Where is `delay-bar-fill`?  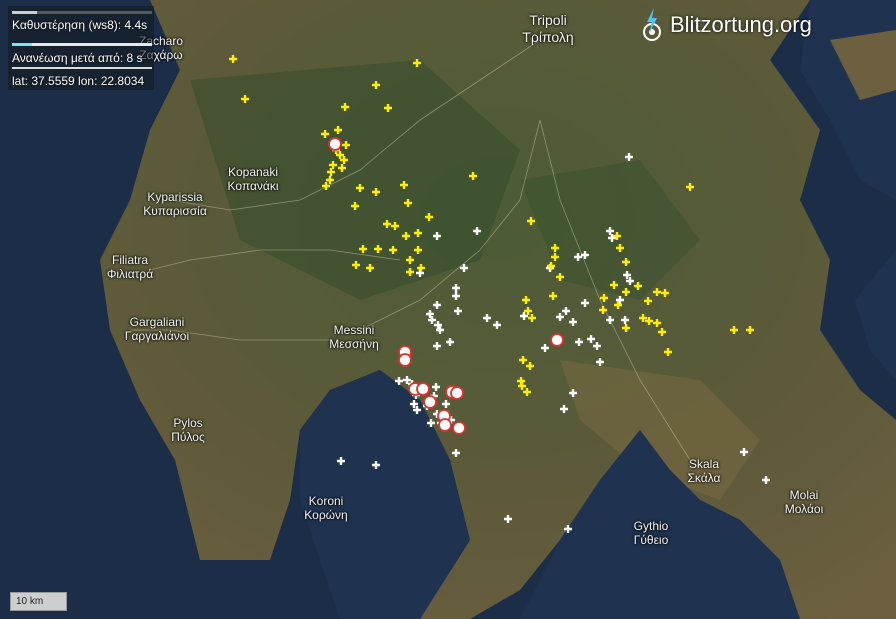 delay-bar-fill is located at coordinates (25, 12).